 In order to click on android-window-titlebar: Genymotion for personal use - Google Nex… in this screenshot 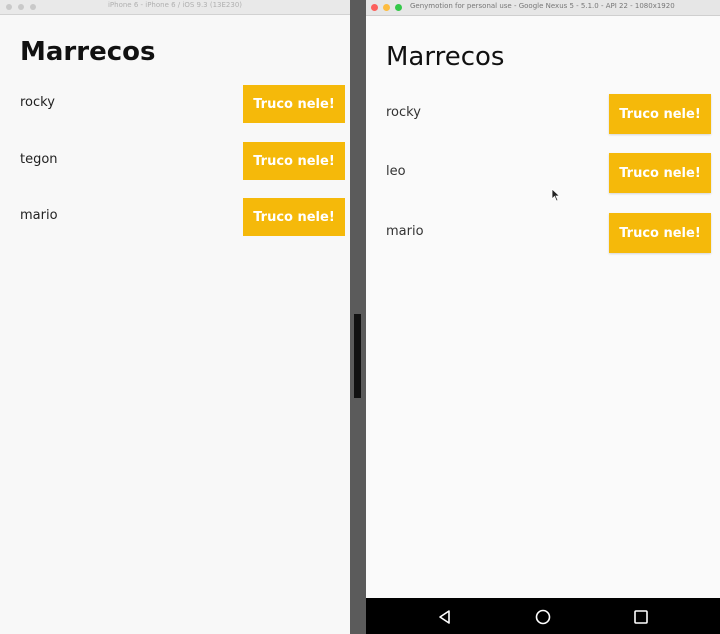, I will do `click(543, 8)`.